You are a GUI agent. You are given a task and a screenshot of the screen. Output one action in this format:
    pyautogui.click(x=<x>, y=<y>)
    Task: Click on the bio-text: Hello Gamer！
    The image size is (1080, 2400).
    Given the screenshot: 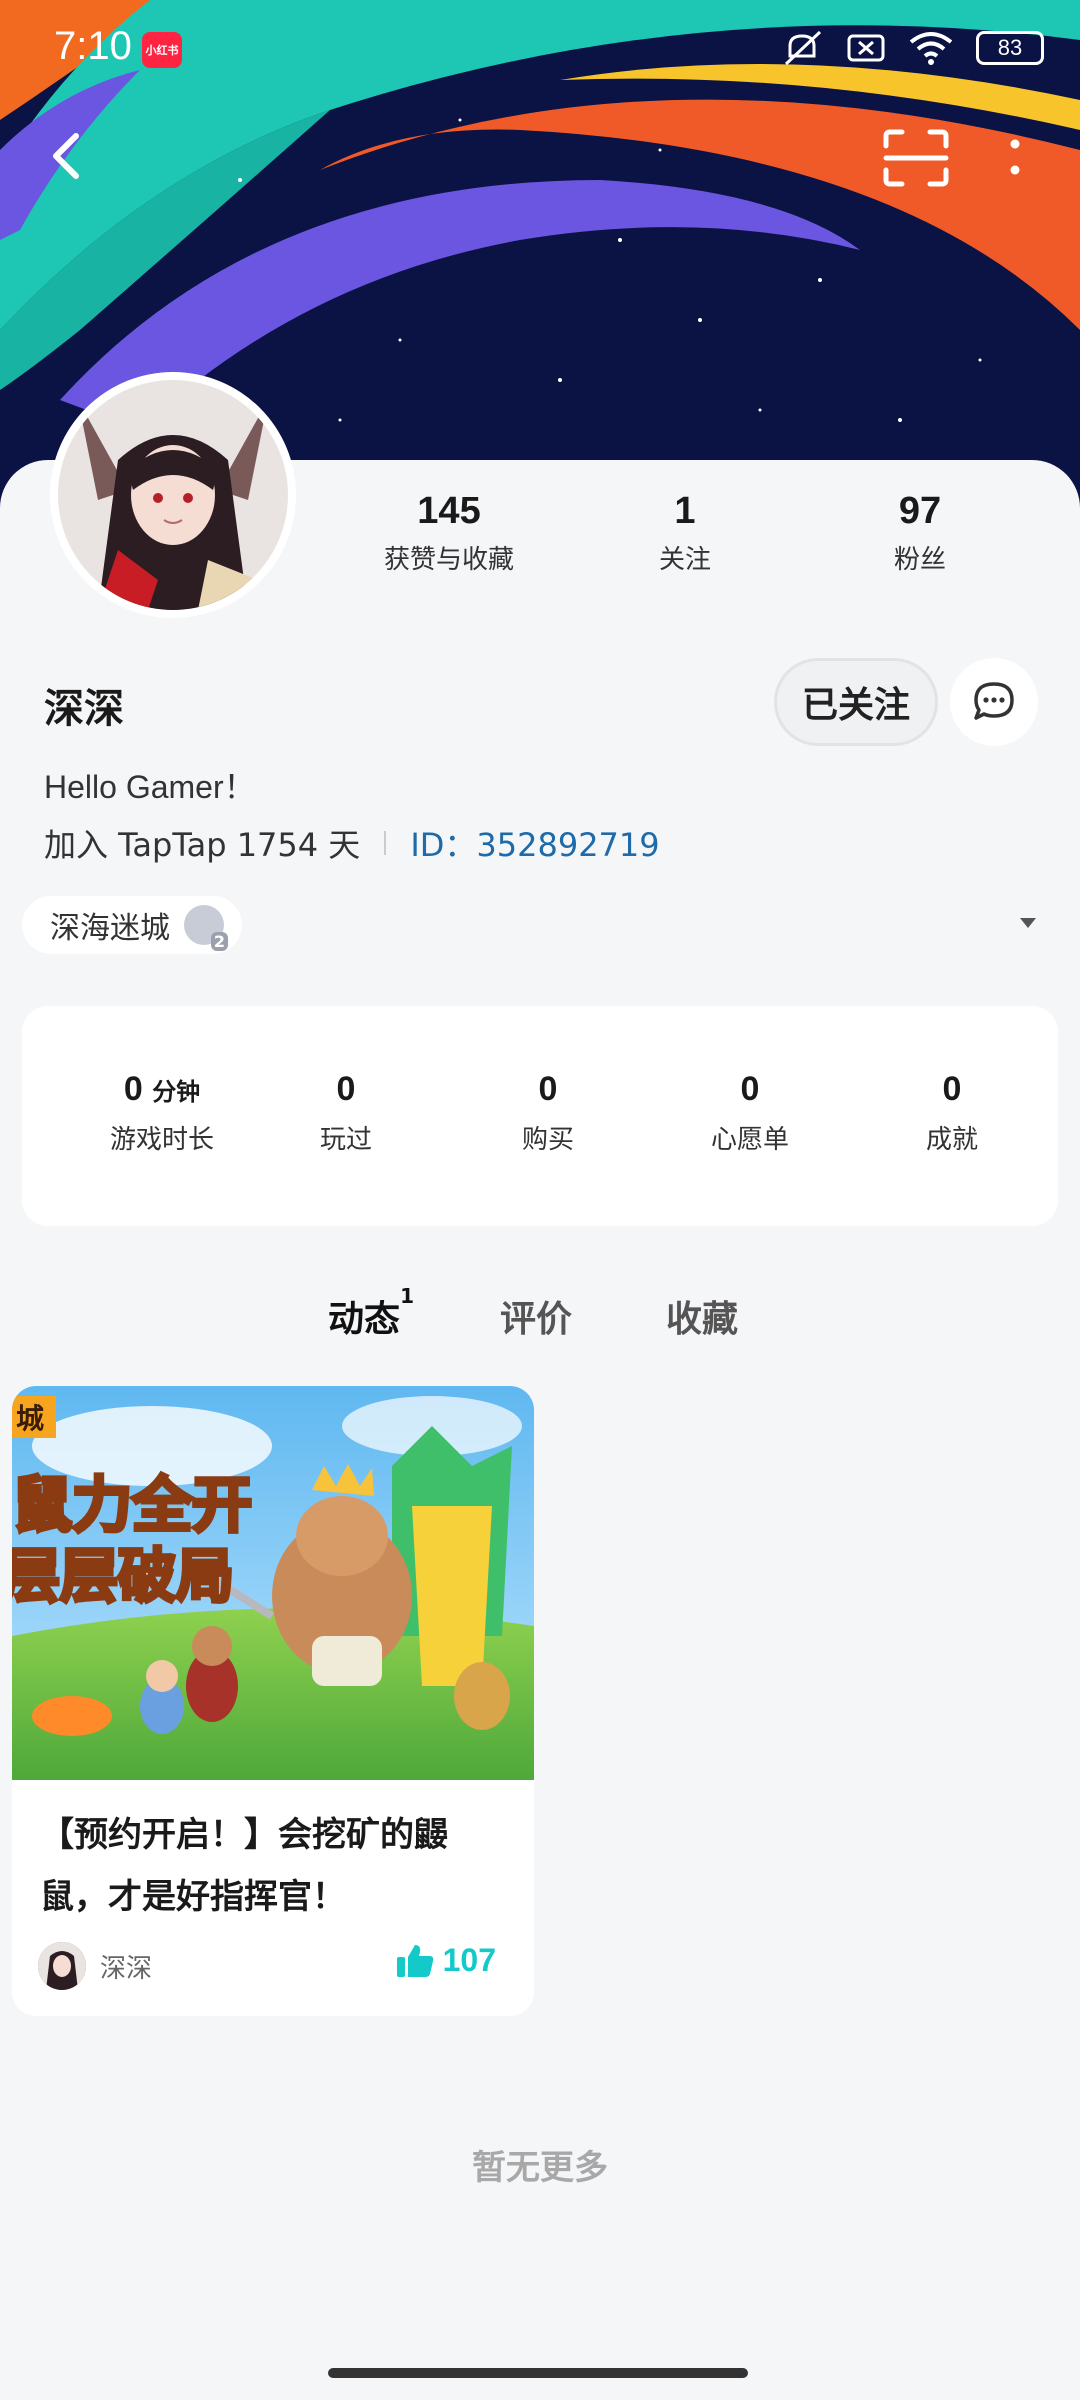 What is the action you would take?
    pyautogui.click(x=150, y=787)
    